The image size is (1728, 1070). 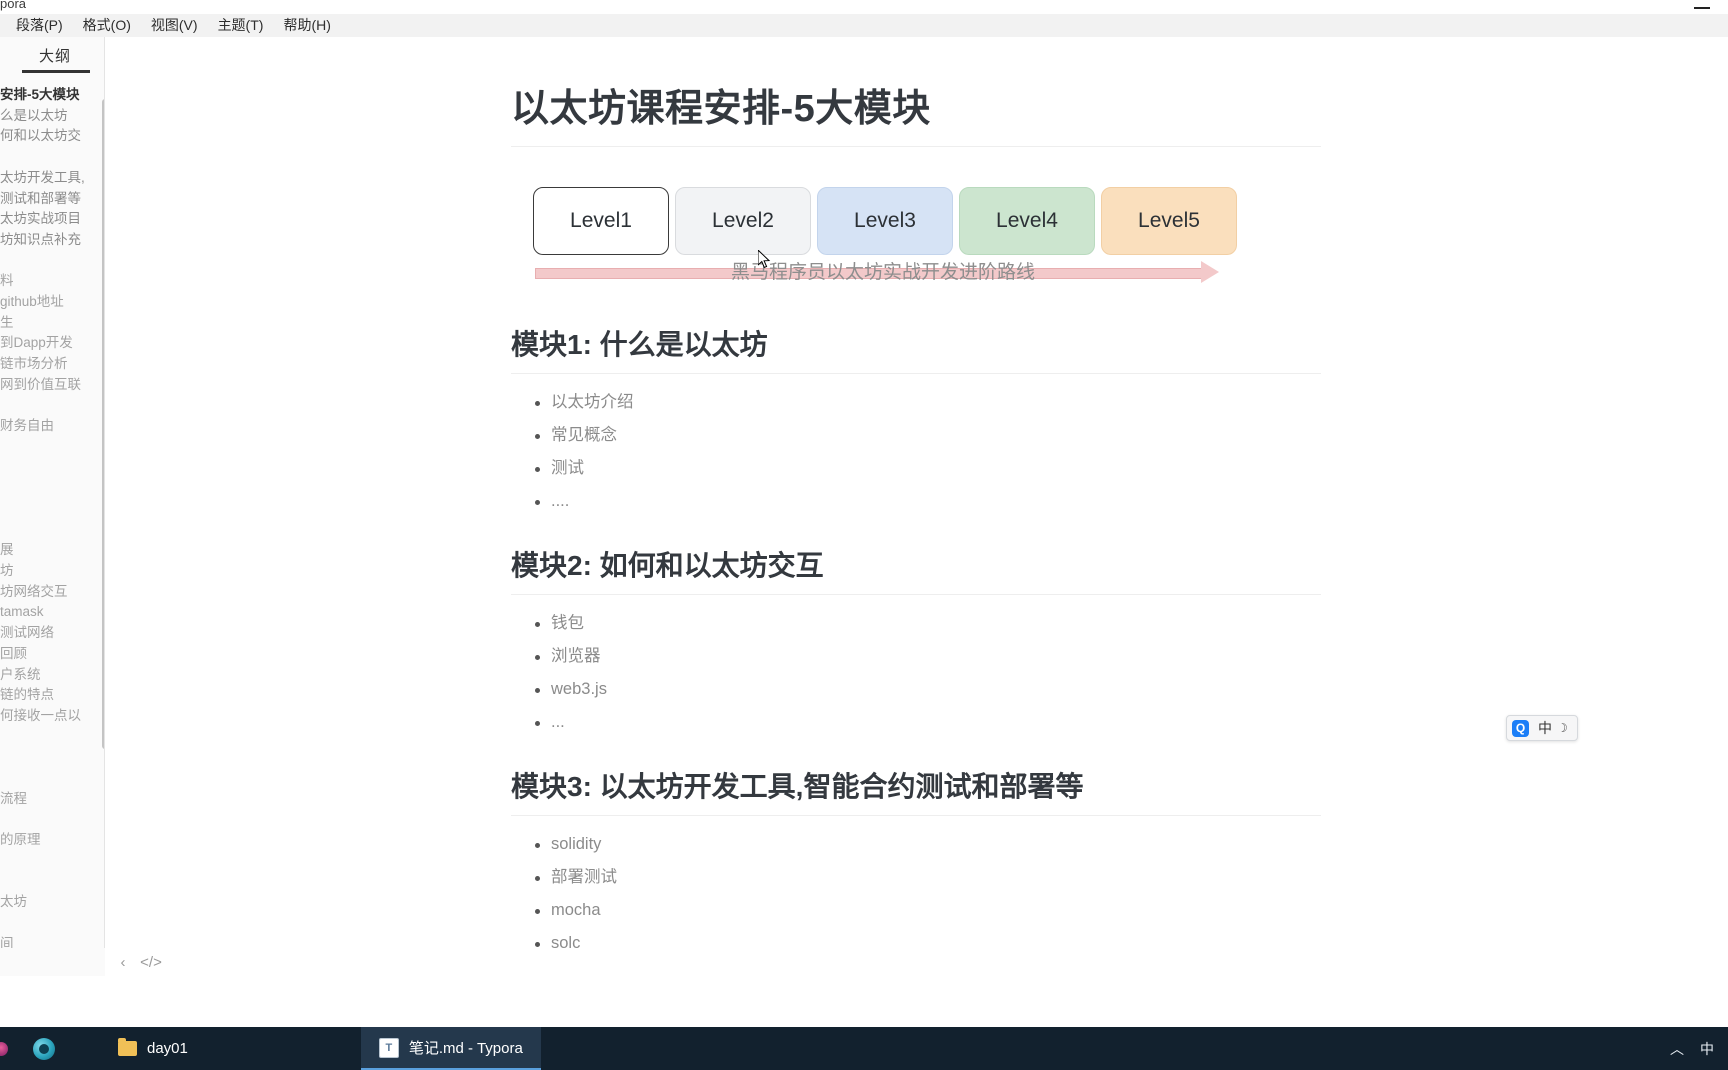 I want to click on level-box-5: Level5, so click(x=1169, y=221).